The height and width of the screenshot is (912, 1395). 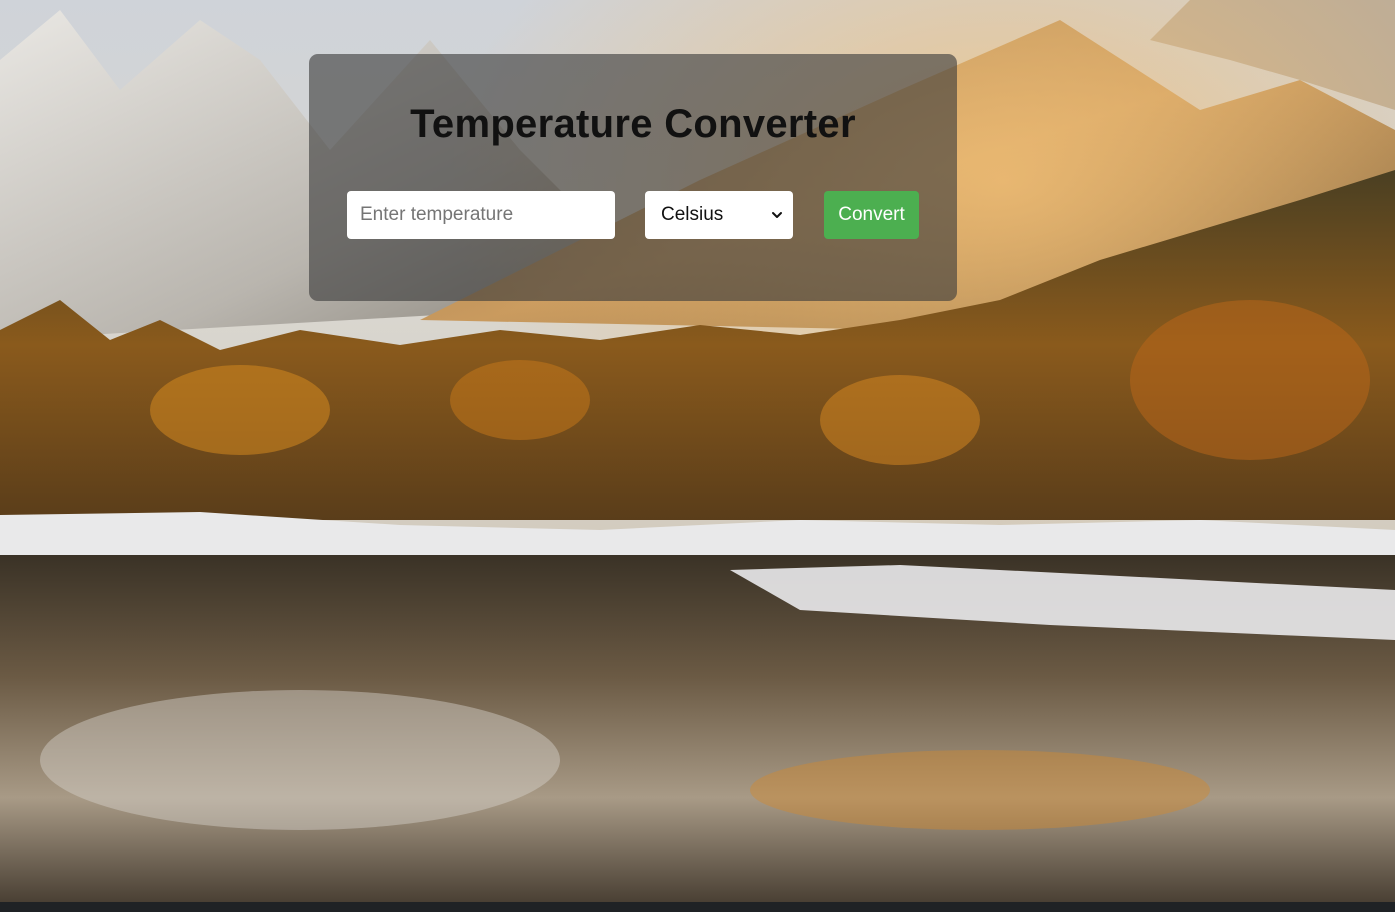 I want to click on page-title: Temperature Converter, so click(x=633, y=124).